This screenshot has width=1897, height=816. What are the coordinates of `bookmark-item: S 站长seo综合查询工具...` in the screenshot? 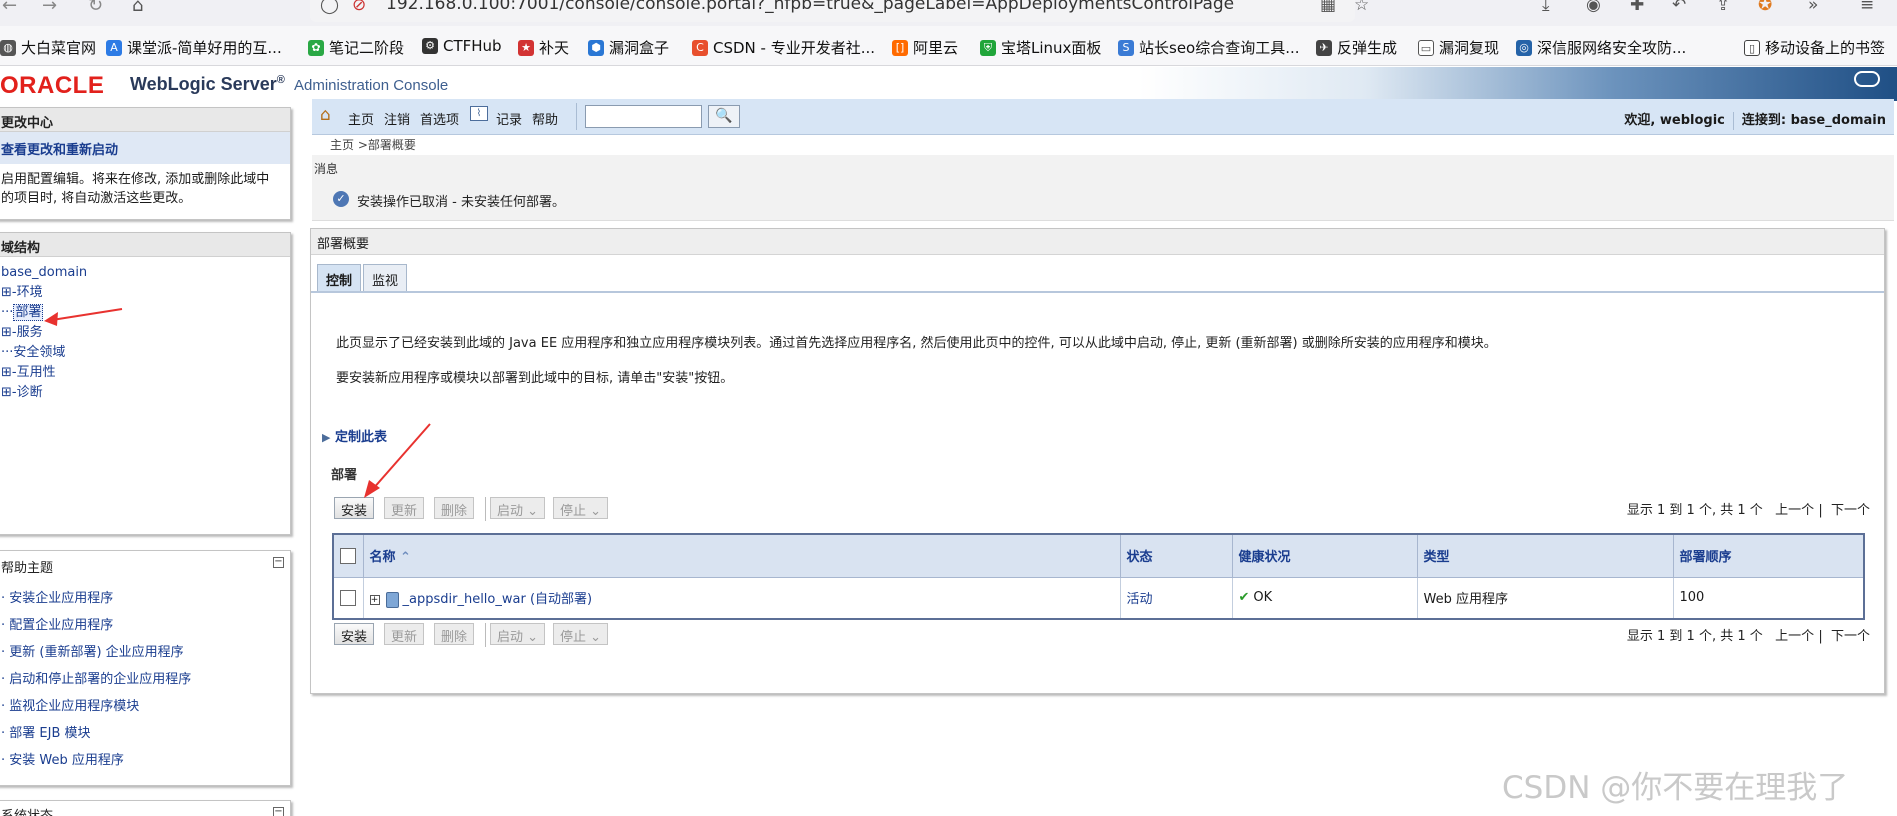 It's located at (1209, 47).